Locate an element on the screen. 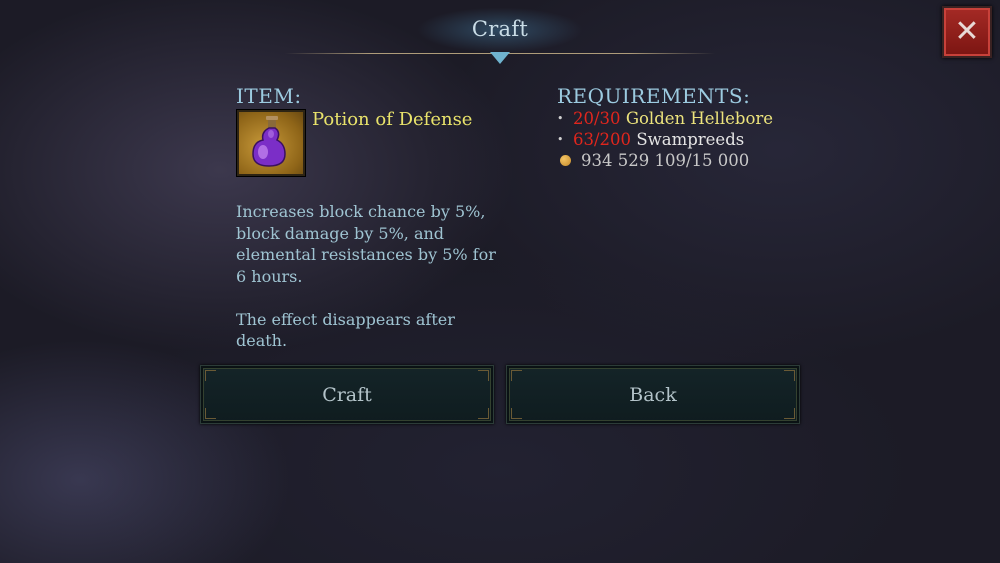  requirement-count: 20/30 is located at coordinates (597, 118).